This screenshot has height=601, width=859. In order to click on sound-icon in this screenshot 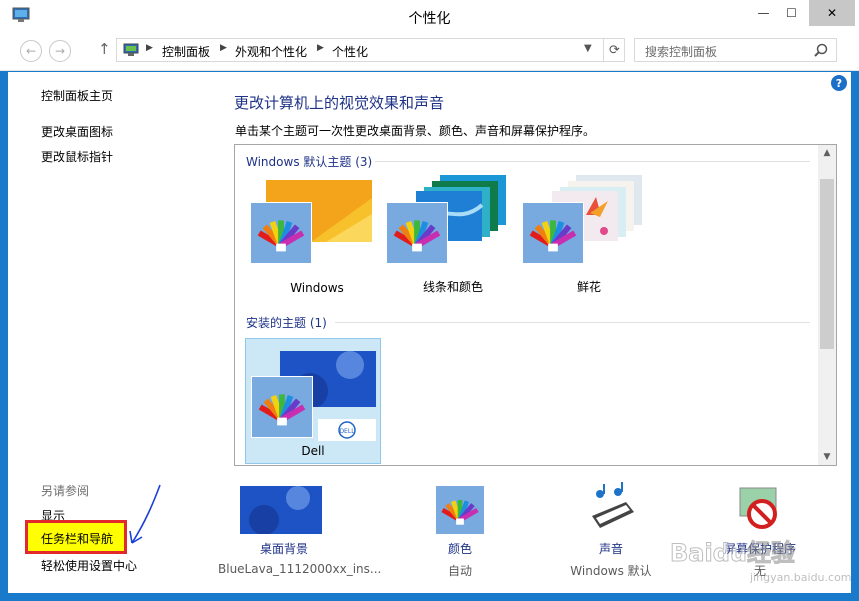, I will do `click(613, 505)`.